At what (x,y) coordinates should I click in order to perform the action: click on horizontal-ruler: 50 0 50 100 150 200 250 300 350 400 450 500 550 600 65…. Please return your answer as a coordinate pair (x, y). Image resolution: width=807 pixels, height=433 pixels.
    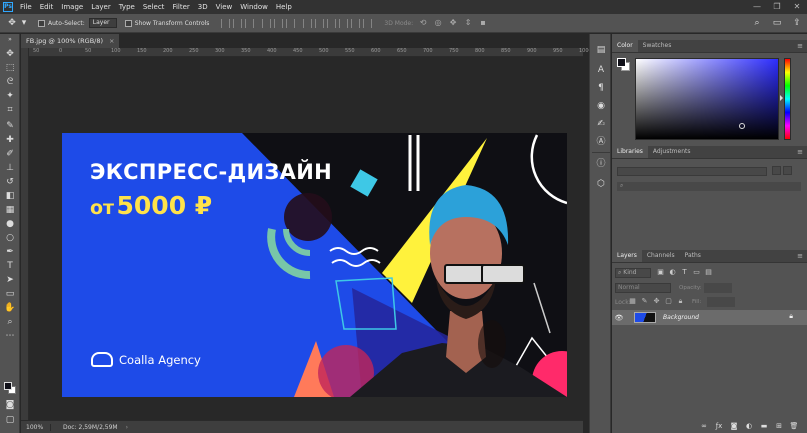
    Looking at the image, I should click on (310, 52).